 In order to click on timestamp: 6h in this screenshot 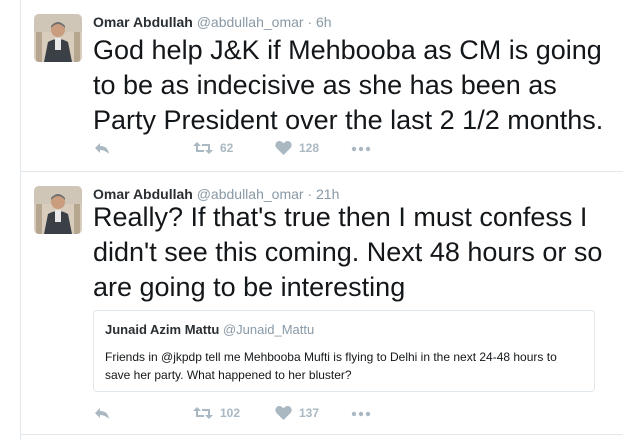, I will do `click(324, 22)`.